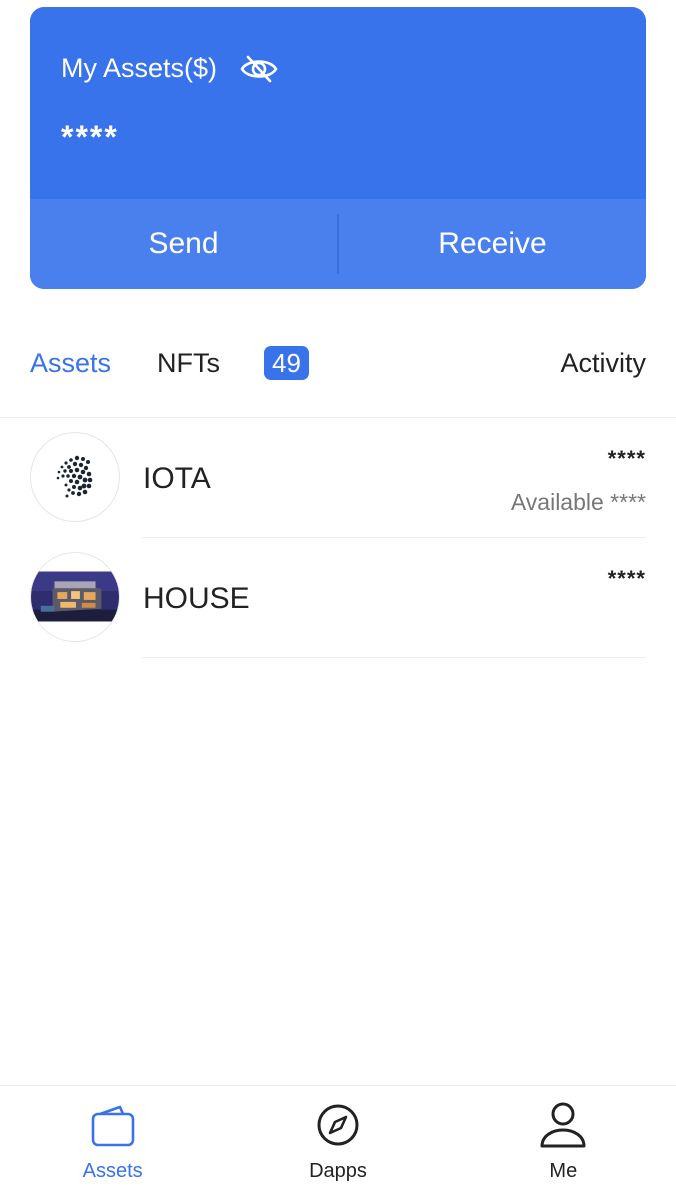  I want to click on nav-assets: Assets, so click(112, 1143).